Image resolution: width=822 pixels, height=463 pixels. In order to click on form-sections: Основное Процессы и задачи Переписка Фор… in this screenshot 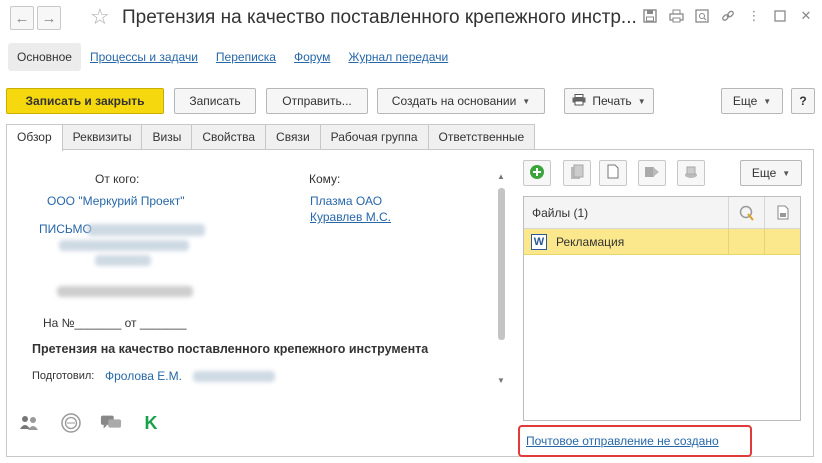, I will do `click(232, 57)`.